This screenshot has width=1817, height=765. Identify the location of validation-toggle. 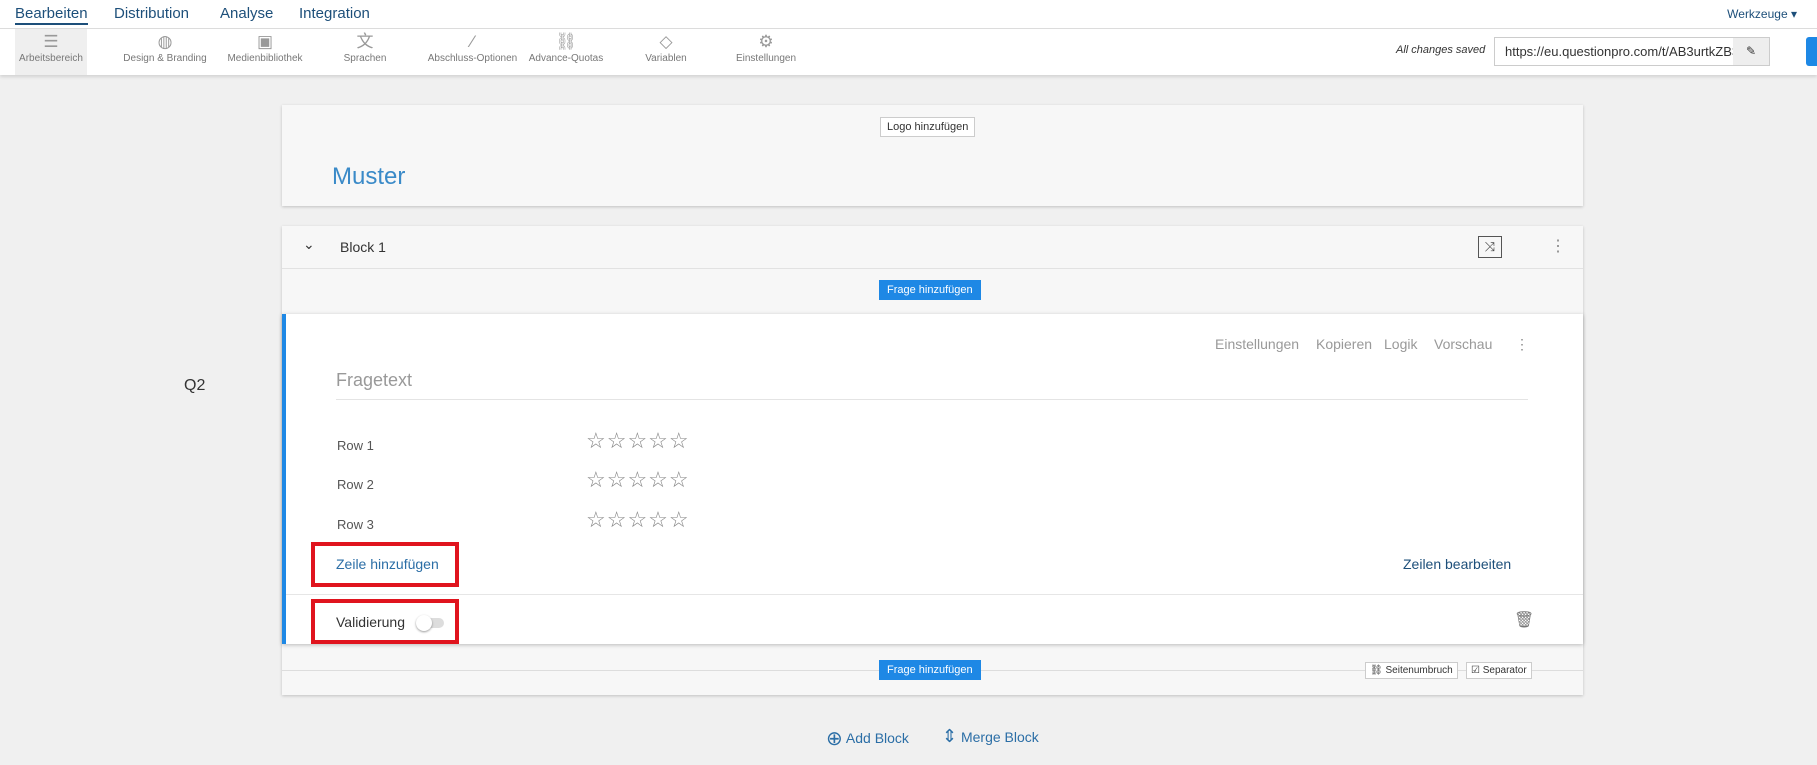
(430, 623).